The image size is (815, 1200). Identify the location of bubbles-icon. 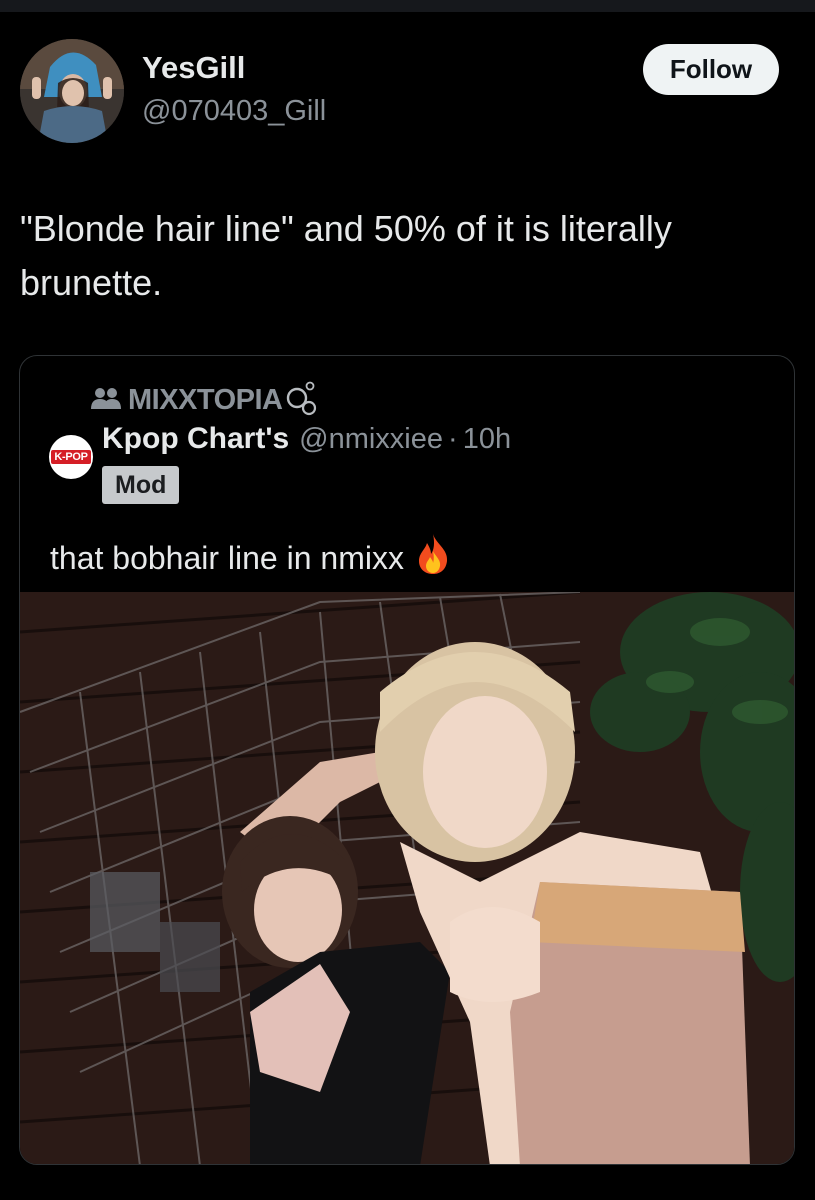
(302, 400).